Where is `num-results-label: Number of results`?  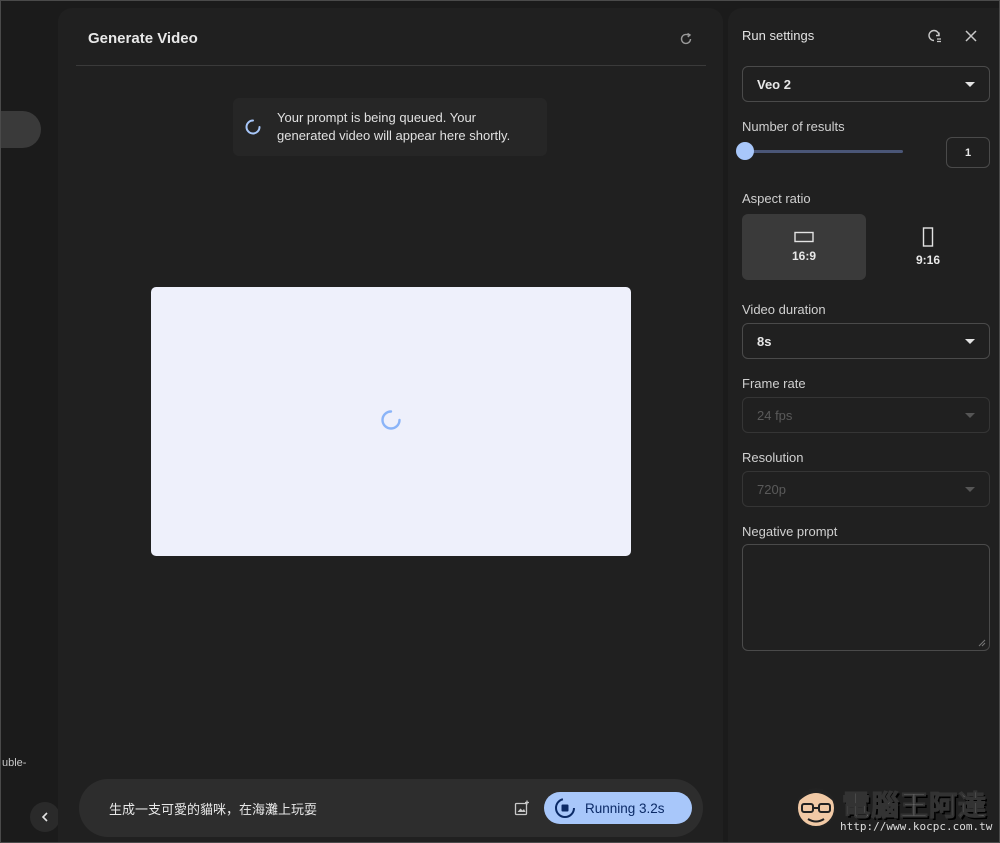 num-results-label: Number of results is located at coordinates (793, 126).